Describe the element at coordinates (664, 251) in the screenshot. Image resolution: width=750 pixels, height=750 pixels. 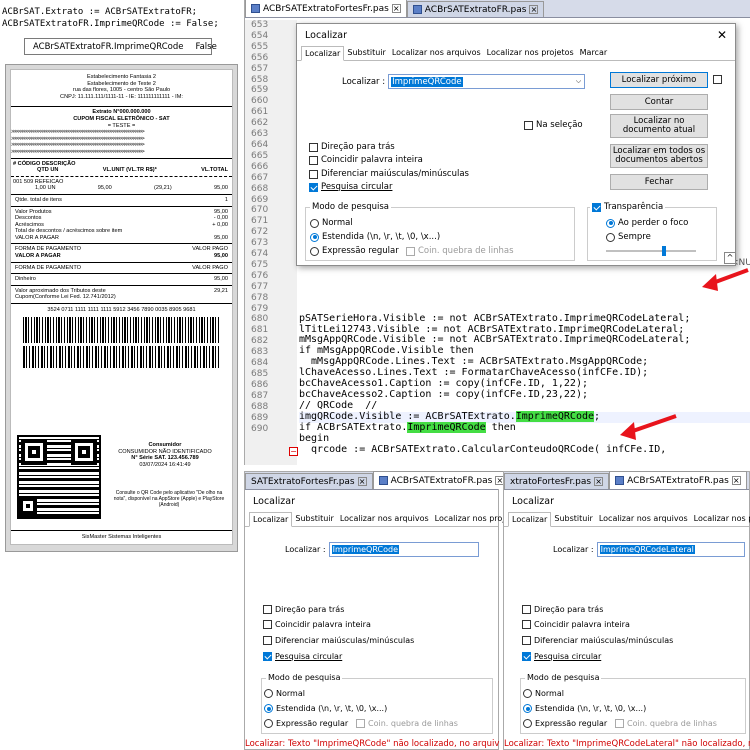
I see `slider-thumb` at that location.